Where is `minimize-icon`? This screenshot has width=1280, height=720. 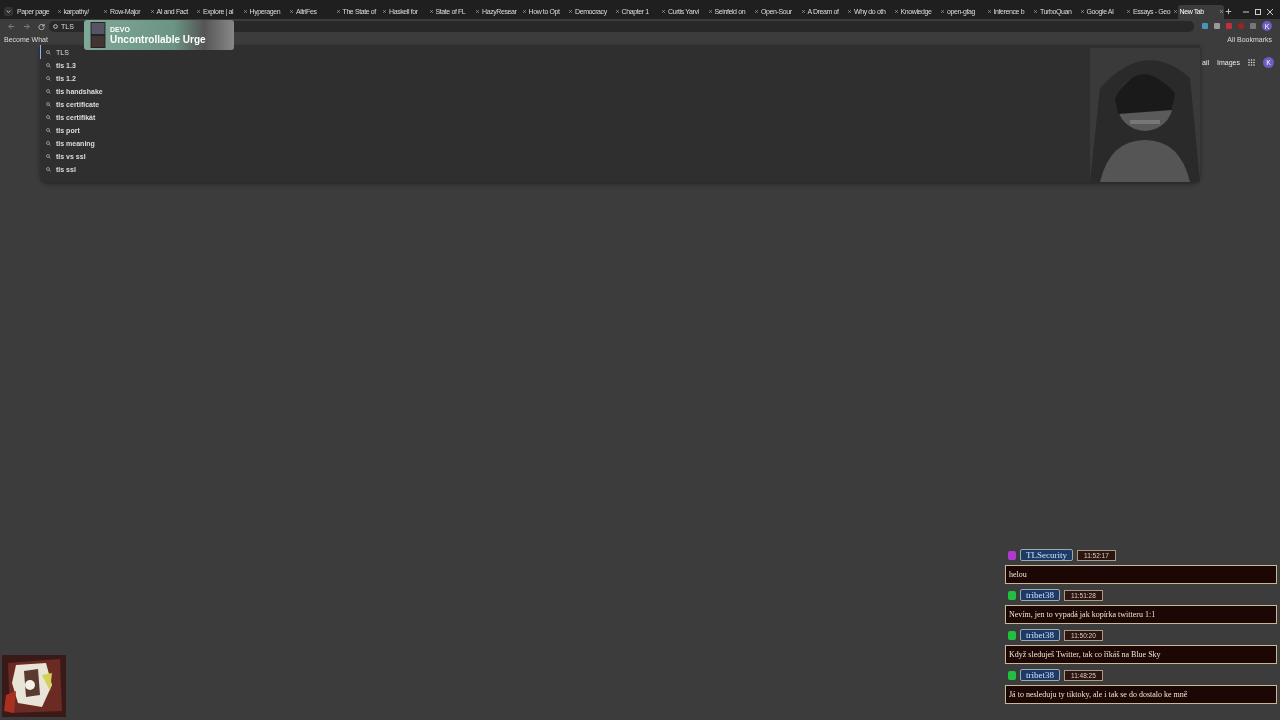 minimize-icon is located at coordinates (1246, 11).